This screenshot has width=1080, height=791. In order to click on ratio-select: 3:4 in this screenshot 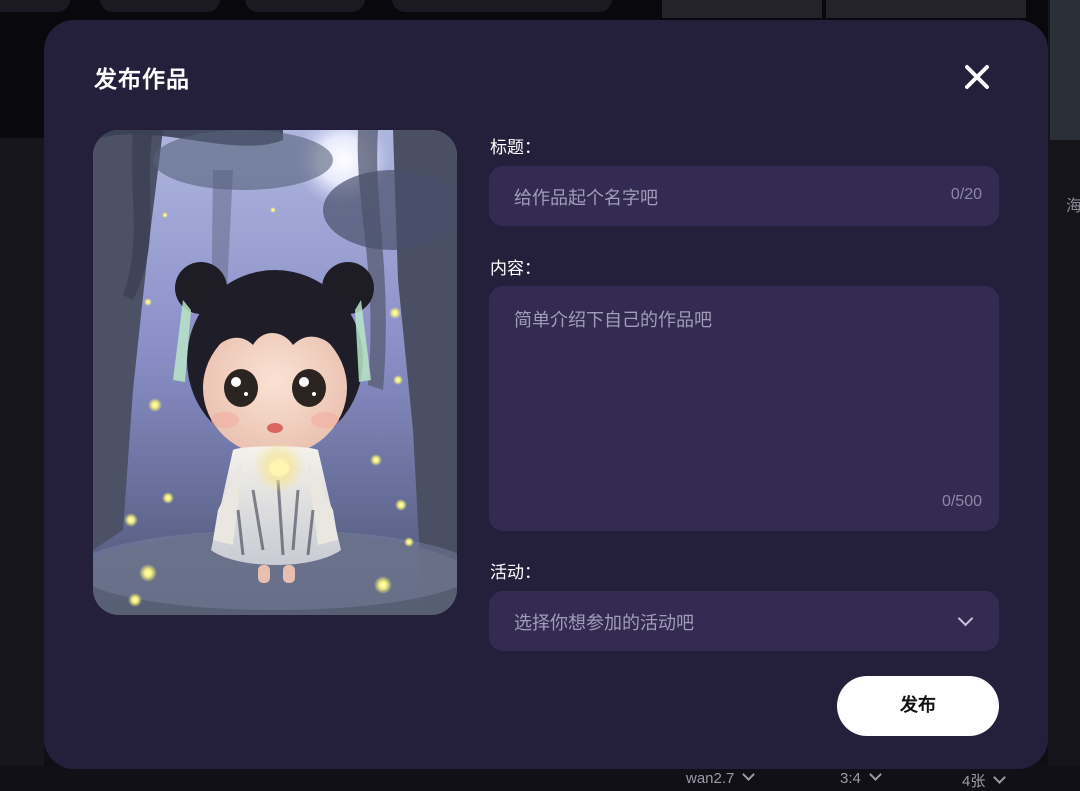, I will do `click(861, 777)`.